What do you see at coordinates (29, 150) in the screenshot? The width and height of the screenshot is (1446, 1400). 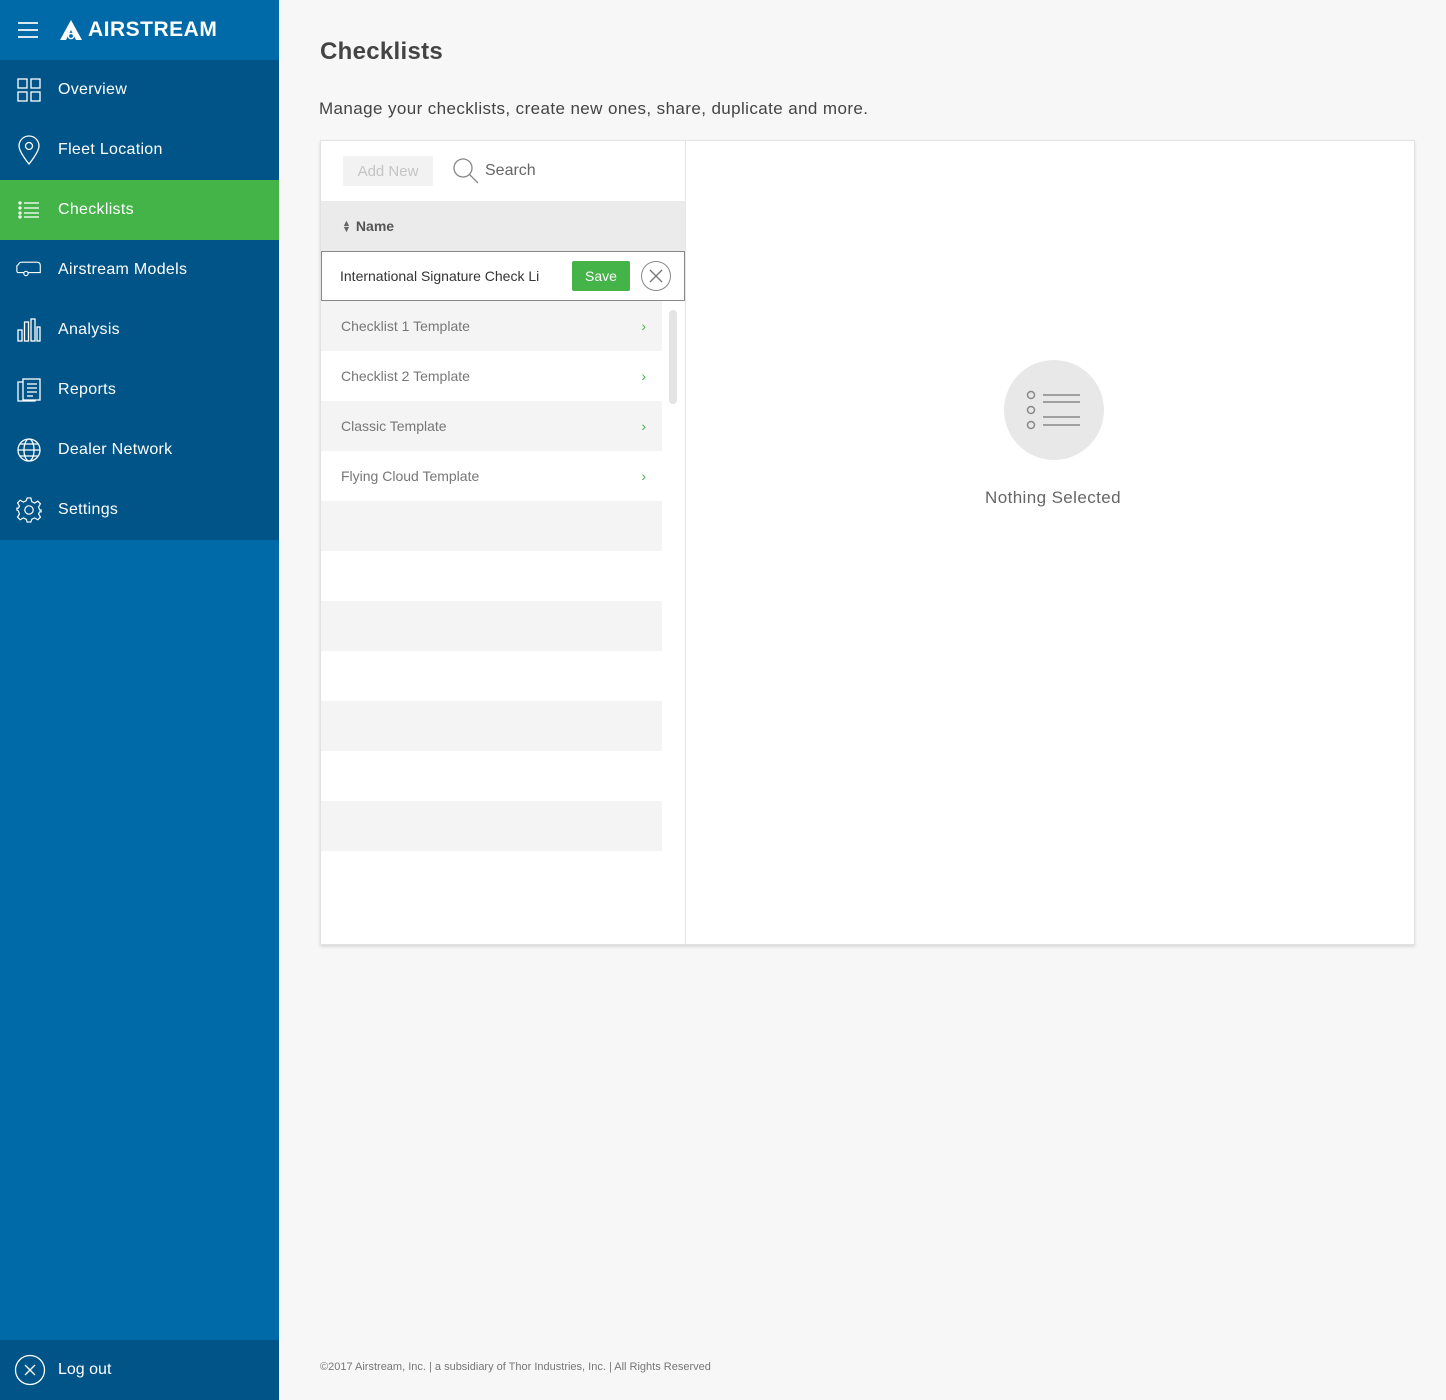 I see `map-pin-icon` at bounding box center [29, 150].